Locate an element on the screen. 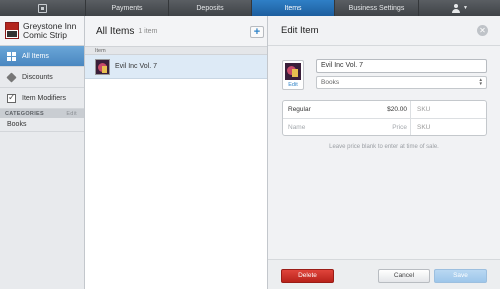 The image size is (500, 289). panel-footer: Delete Cancel Save is located at coordinates (384, 274).